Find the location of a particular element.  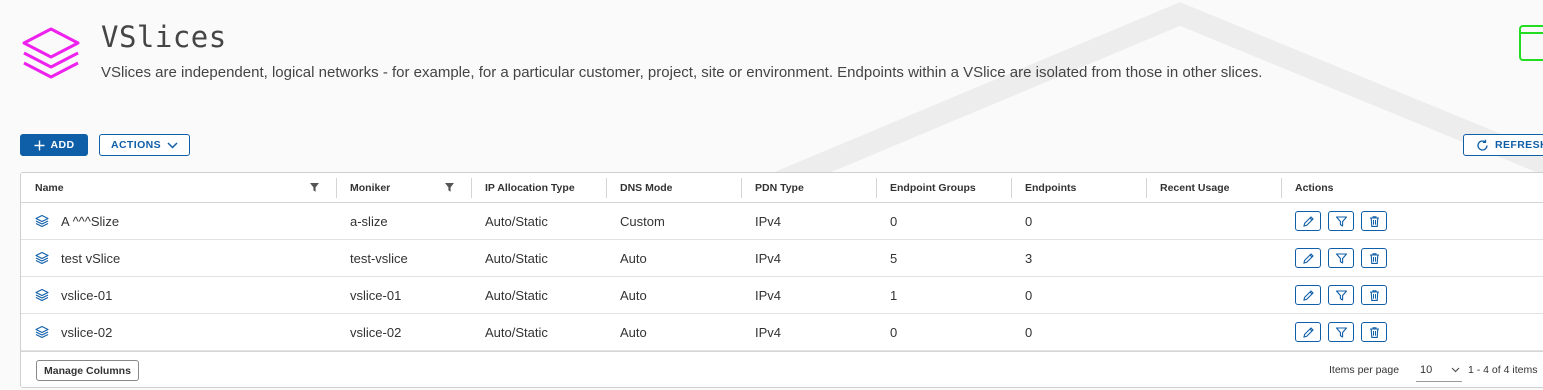

add-button: ADD is located at coordinates (54, 145).